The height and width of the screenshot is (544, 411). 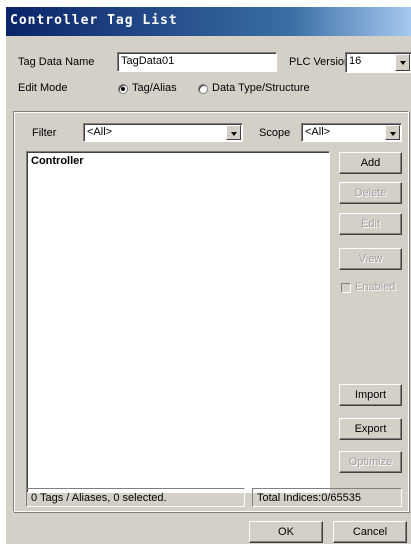 What do you see at coordinates (56, 62) in the screenshot?
I see `tag-data-name-label: Tag Data Name` at bounding box center [56, 62].